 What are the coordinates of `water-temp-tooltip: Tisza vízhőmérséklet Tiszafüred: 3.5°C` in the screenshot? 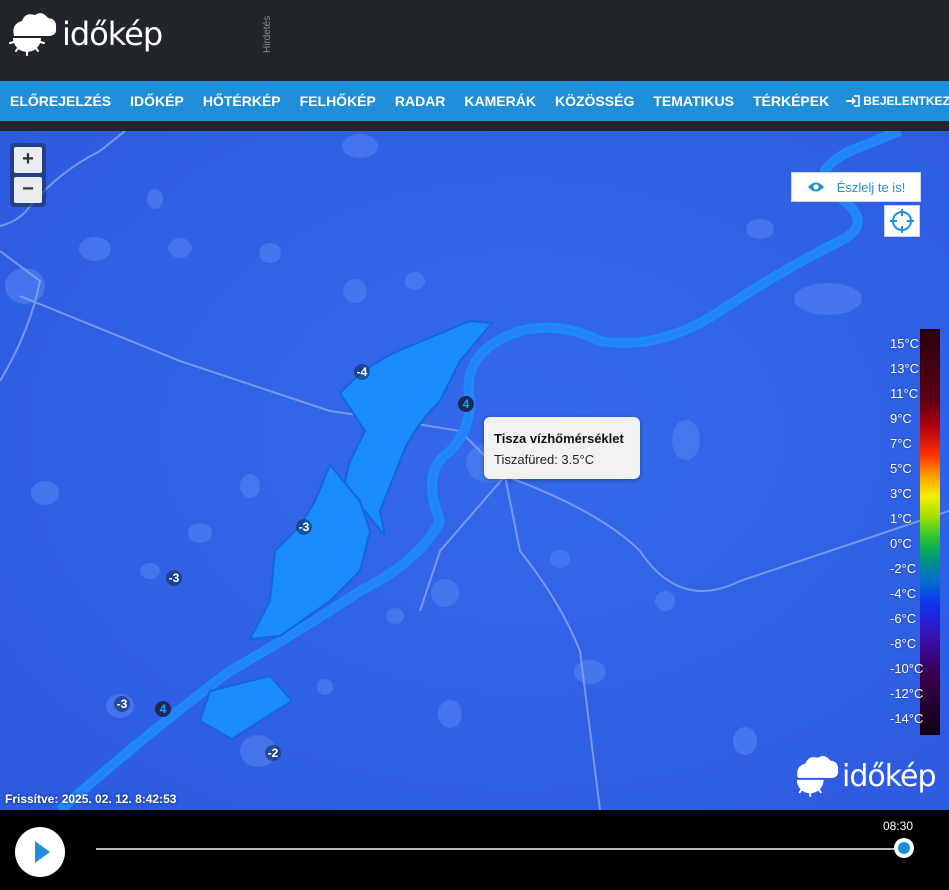 It's located at (562, 448).